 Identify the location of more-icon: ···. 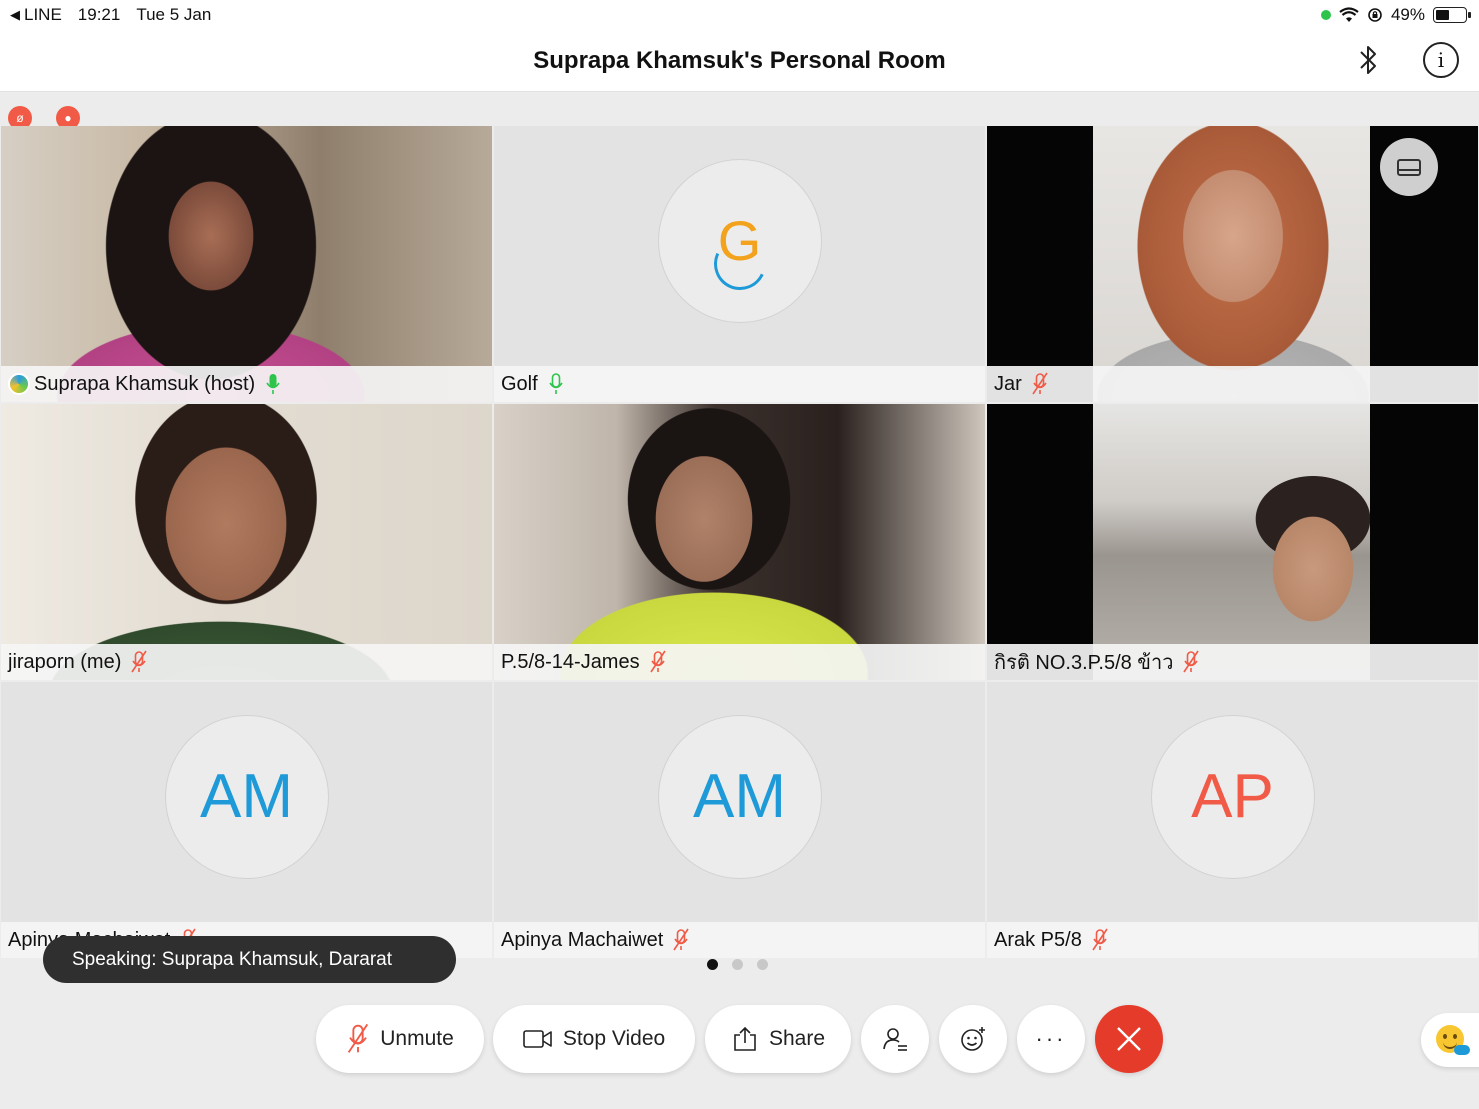
(1051, 1038).